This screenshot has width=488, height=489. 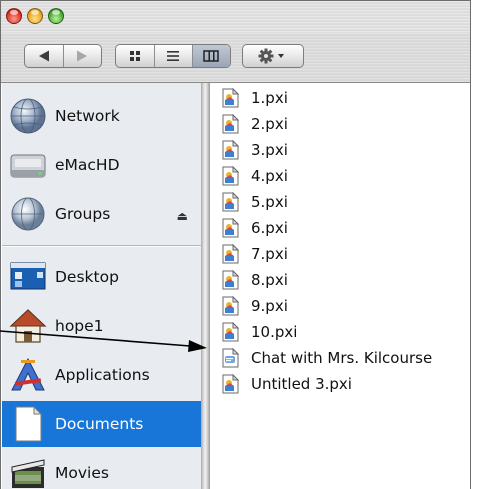 I want to click on file-row: 9.pxi, so click(x=255, y=306).